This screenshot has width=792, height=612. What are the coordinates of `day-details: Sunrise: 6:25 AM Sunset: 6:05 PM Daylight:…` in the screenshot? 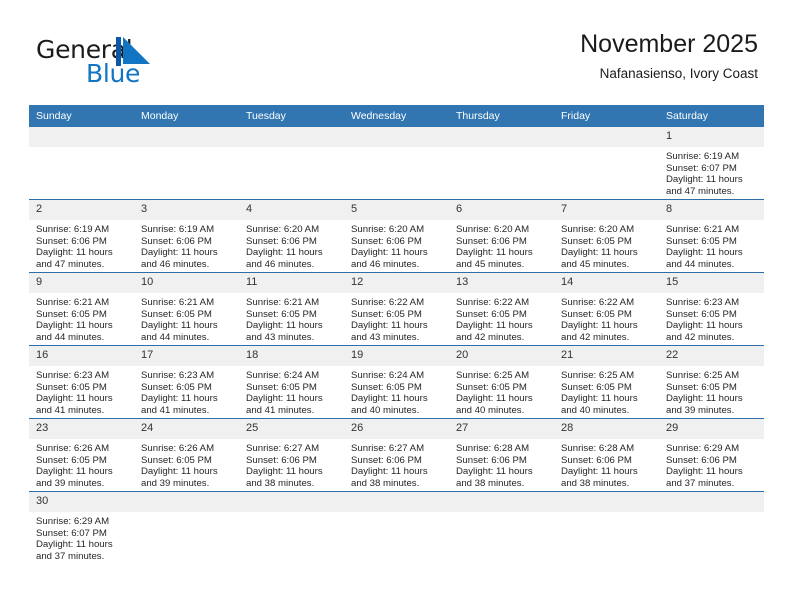 It's located at (711, 391).